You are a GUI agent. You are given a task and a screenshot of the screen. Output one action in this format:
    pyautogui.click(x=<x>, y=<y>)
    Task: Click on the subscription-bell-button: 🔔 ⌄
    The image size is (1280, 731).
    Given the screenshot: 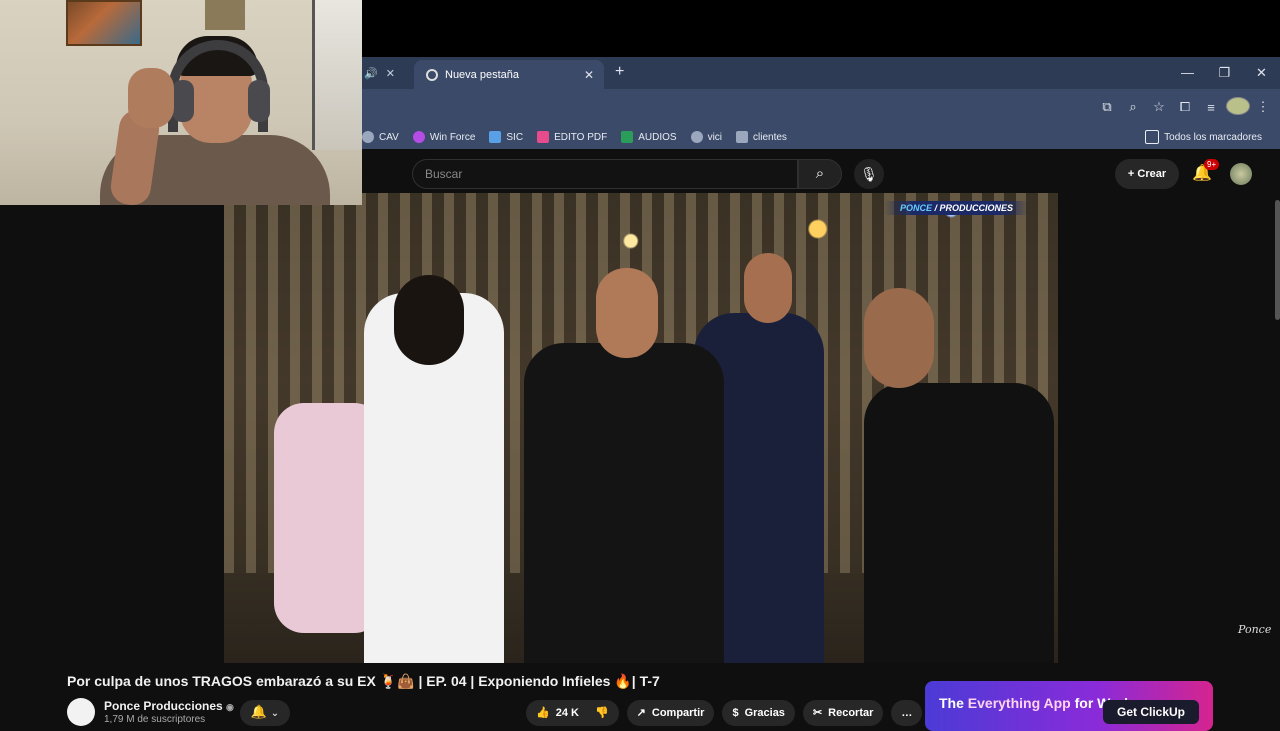 What is the action you would take?
    pyautogui.click(x=265, y=713)
    